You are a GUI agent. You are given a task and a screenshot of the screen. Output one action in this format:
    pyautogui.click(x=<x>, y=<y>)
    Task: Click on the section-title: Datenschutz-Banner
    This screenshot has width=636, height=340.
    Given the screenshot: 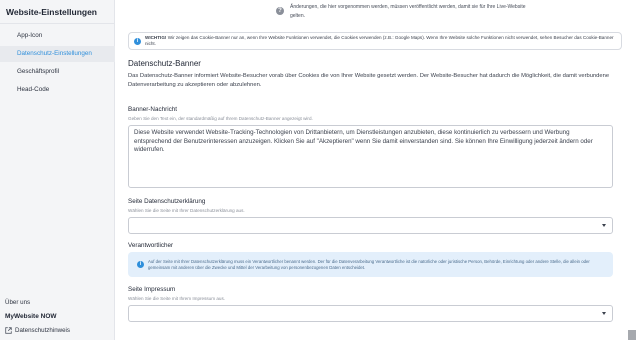 What is the action you would take?
    pyautogui.click(x=164, y=63)
    